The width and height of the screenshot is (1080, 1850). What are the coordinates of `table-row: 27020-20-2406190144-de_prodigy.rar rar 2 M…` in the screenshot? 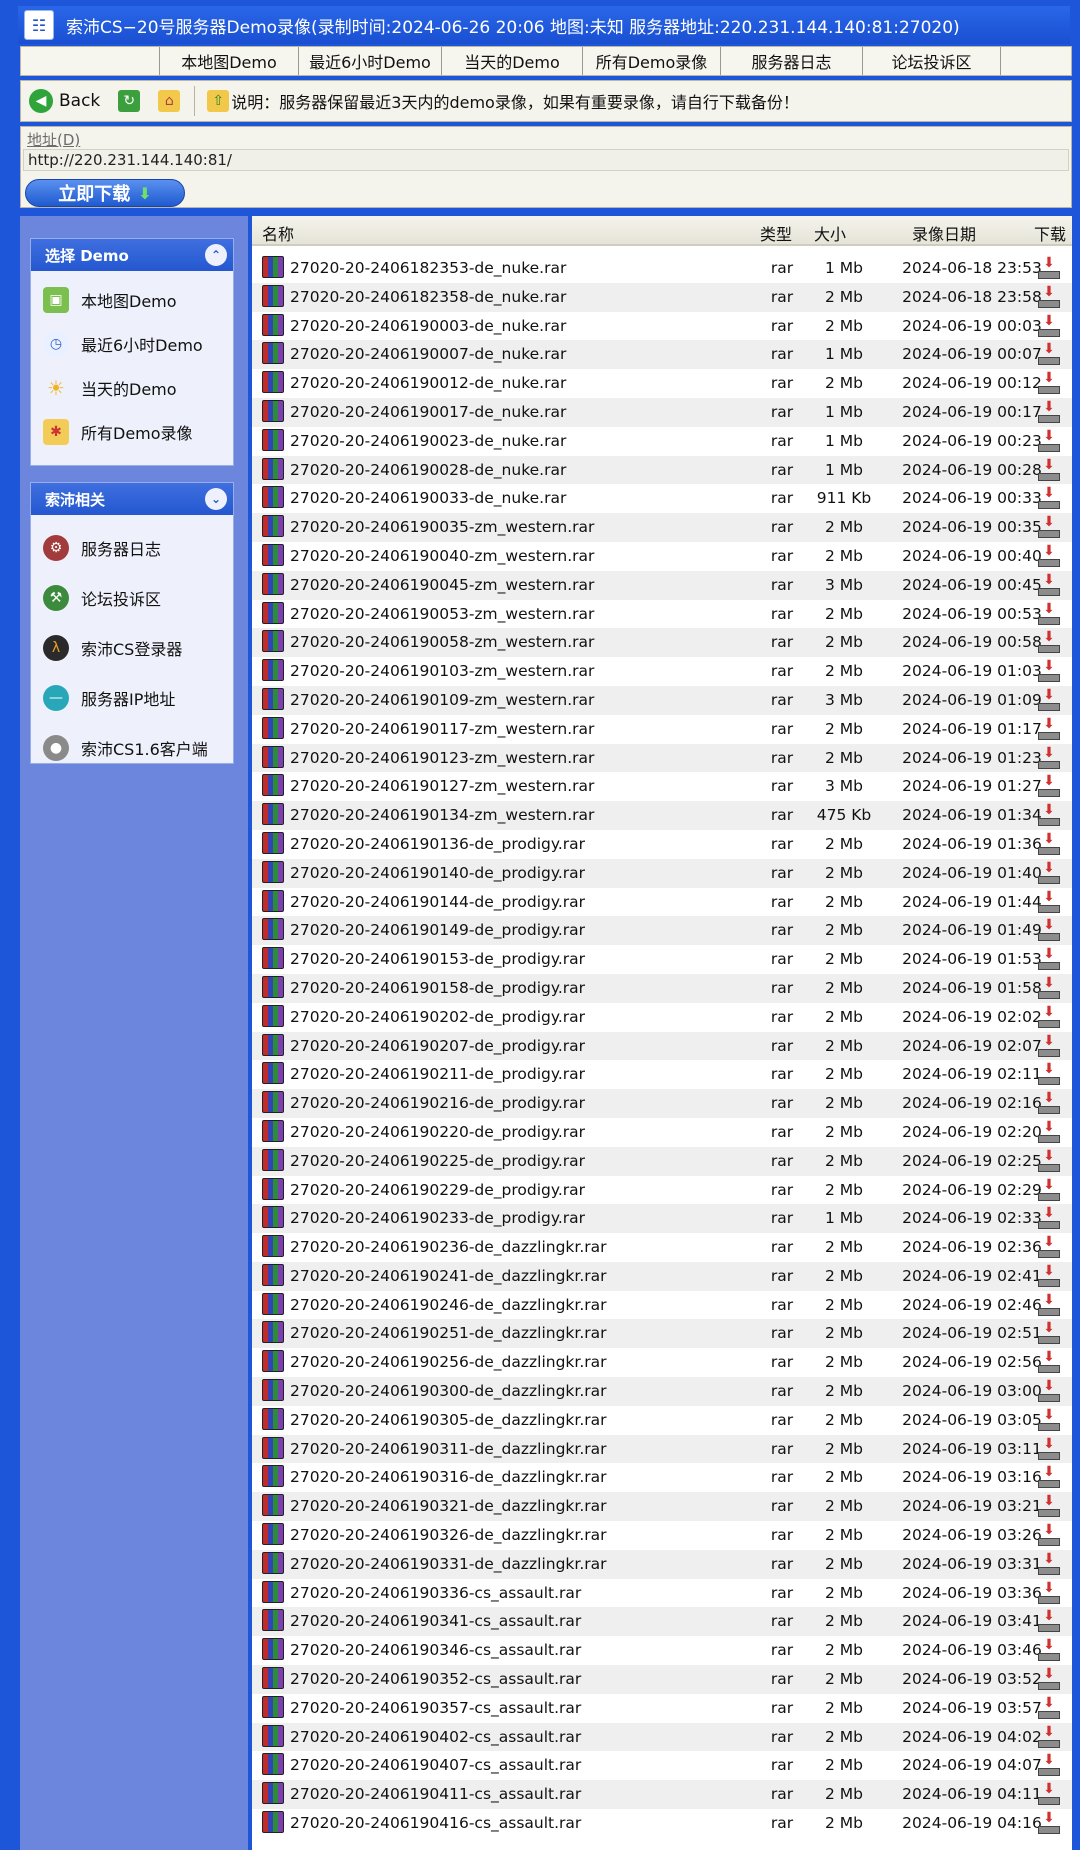 It's located at (662, 902).